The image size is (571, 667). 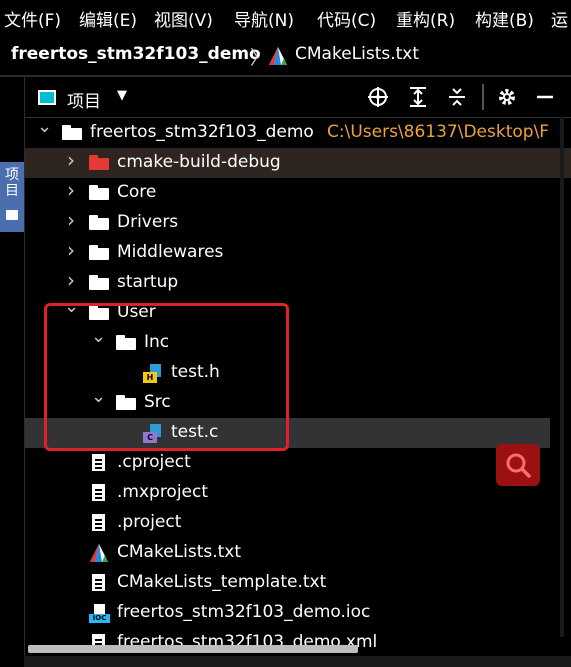 What do you see at coordinates (136, 312) in the screenshot?
I see `tree-item-label: User` at bounding box center [136, 312].